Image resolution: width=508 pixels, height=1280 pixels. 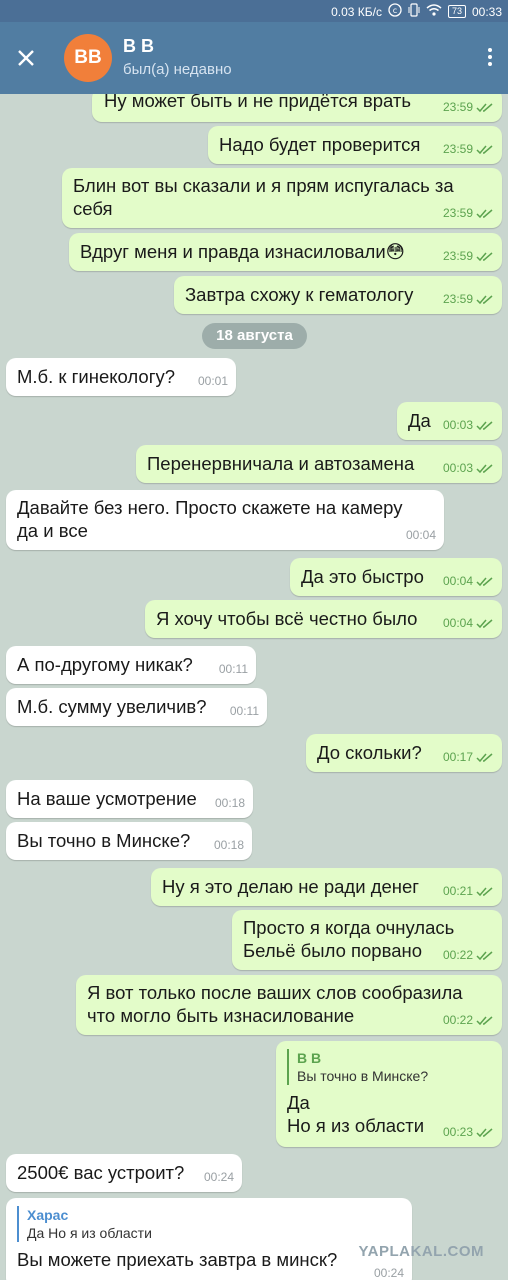 What do you see at coordinates (456, 11) in the screenshot?
I see `battery-icon: 73` at bounding box center [456, 11].